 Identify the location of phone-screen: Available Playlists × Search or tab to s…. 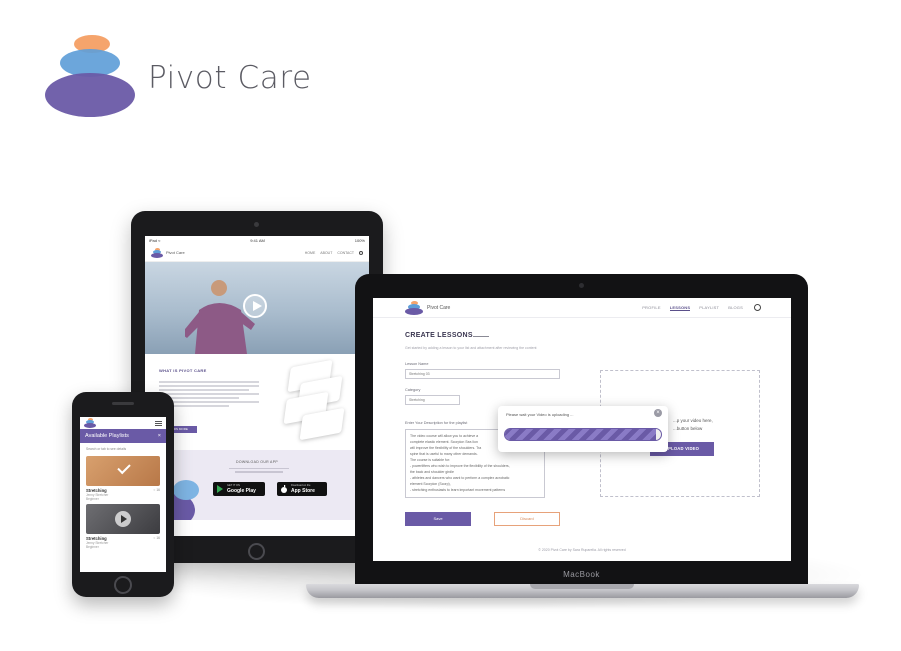
(123, 494).